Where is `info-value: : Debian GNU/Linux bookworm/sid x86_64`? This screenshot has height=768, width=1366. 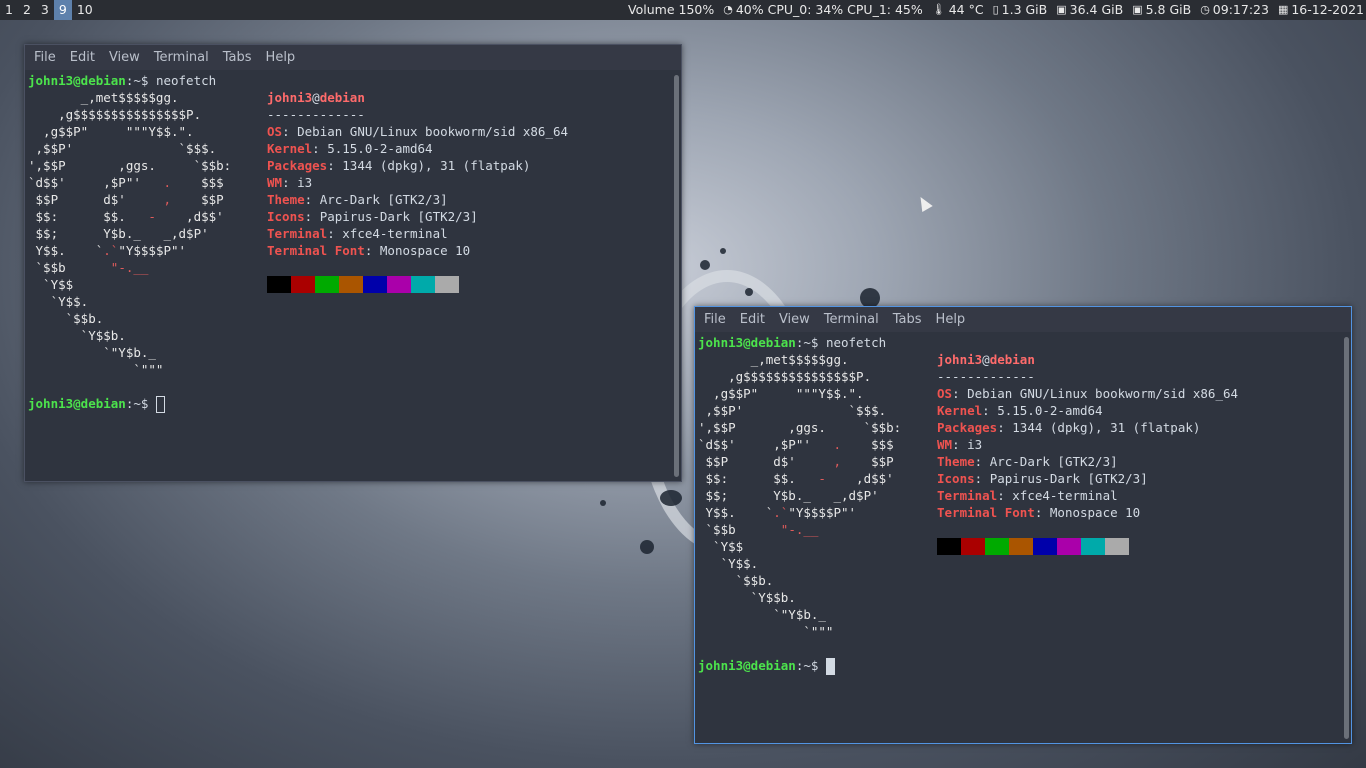 info-value: : Debian GNU/Linux bookworm/sid x86_64 is located at coordinates (1095, 393).